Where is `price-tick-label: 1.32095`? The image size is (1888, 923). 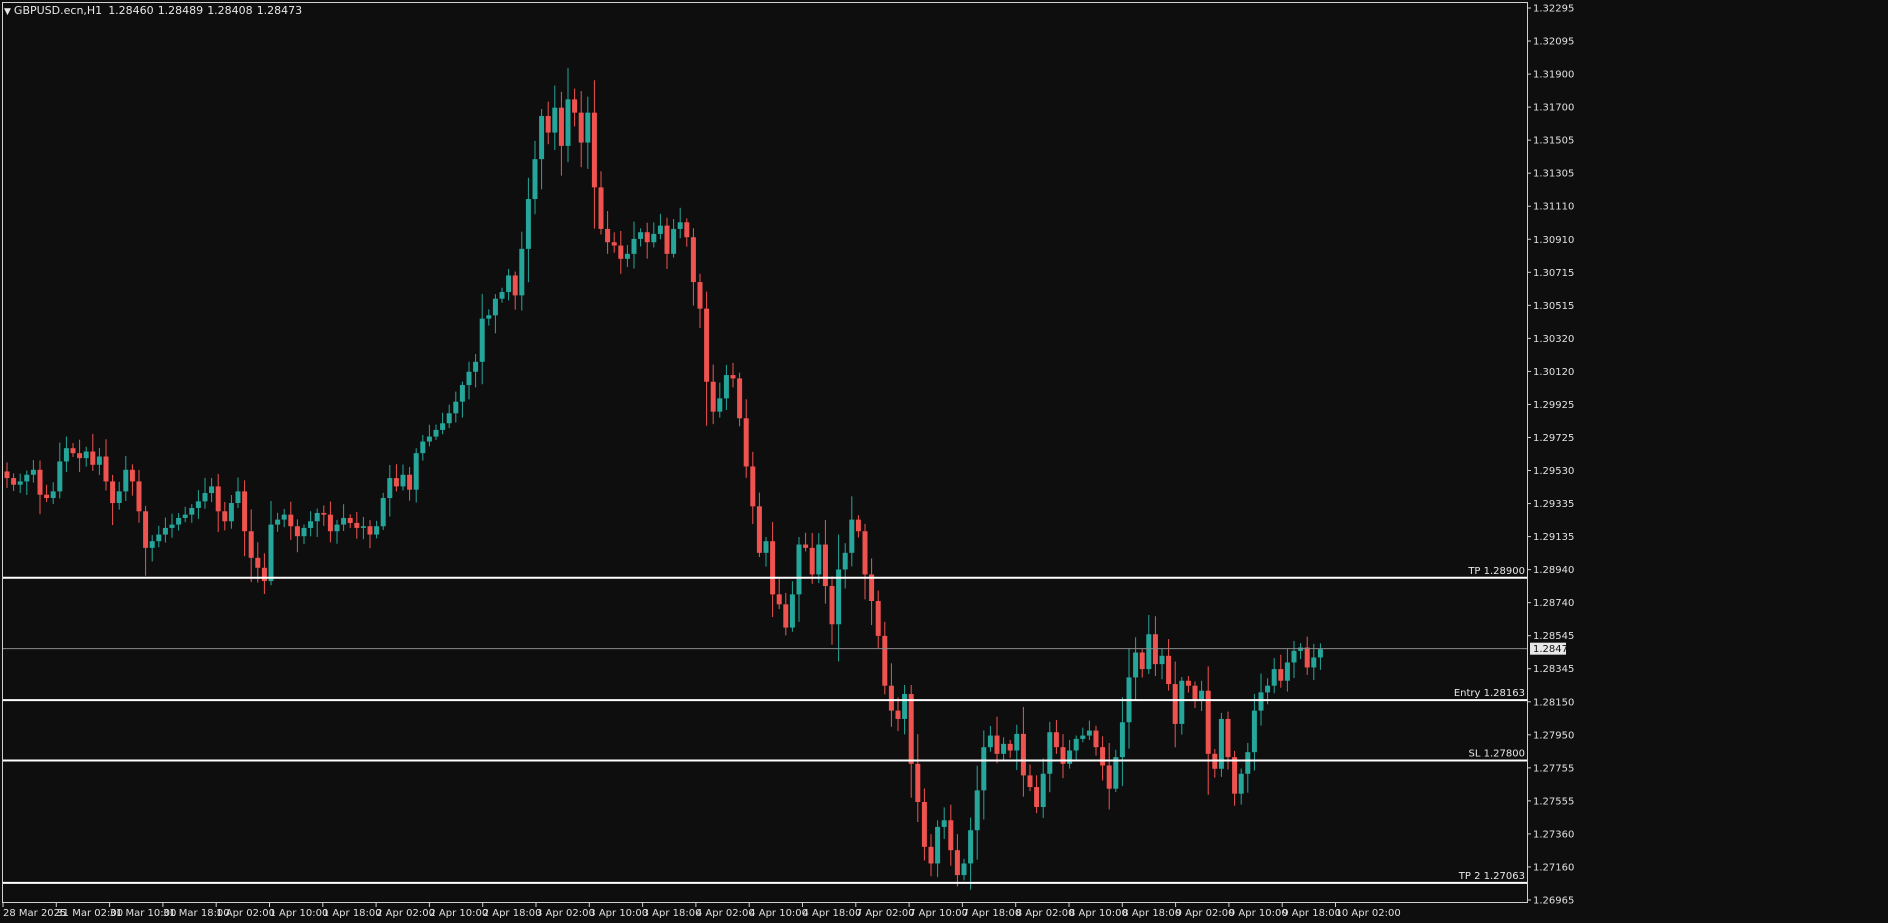
price-tick-label: 1.32095 is located at coordinates (1553, 42).